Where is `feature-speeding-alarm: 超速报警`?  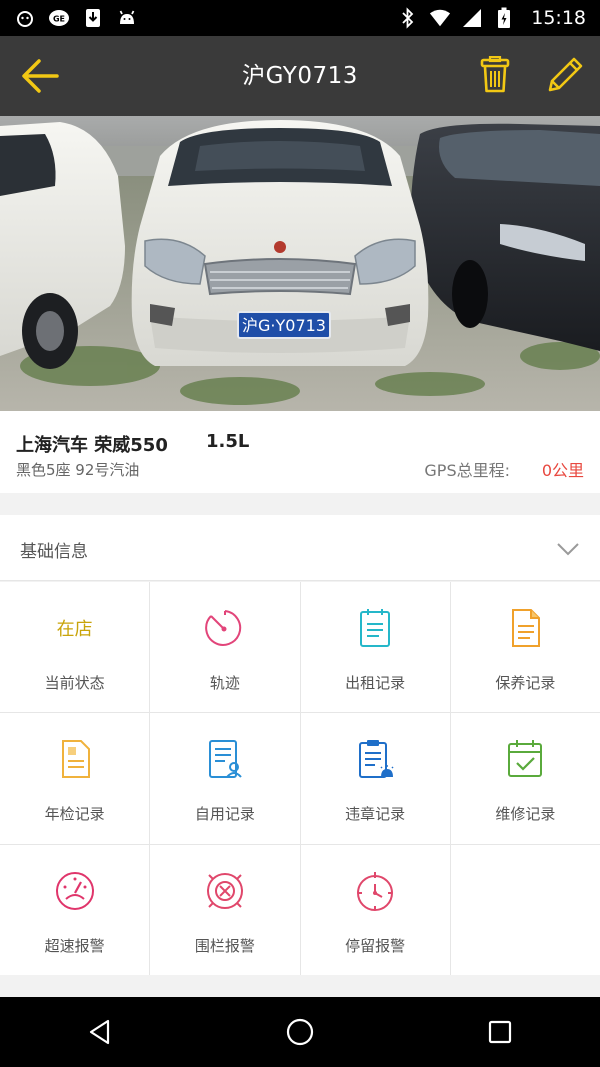
feature-speeding-alarm: 超速报警 is located at coordinates (75, 909).